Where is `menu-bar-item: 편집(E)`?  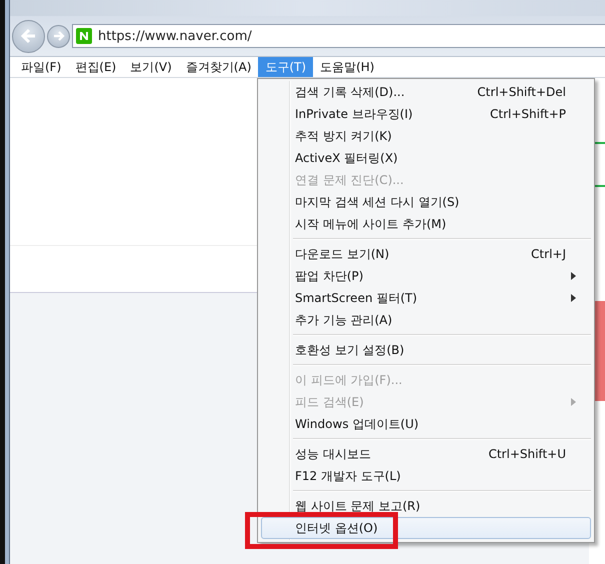 menu-bar-item: 편집(E) is located at coordinates (96, 67).